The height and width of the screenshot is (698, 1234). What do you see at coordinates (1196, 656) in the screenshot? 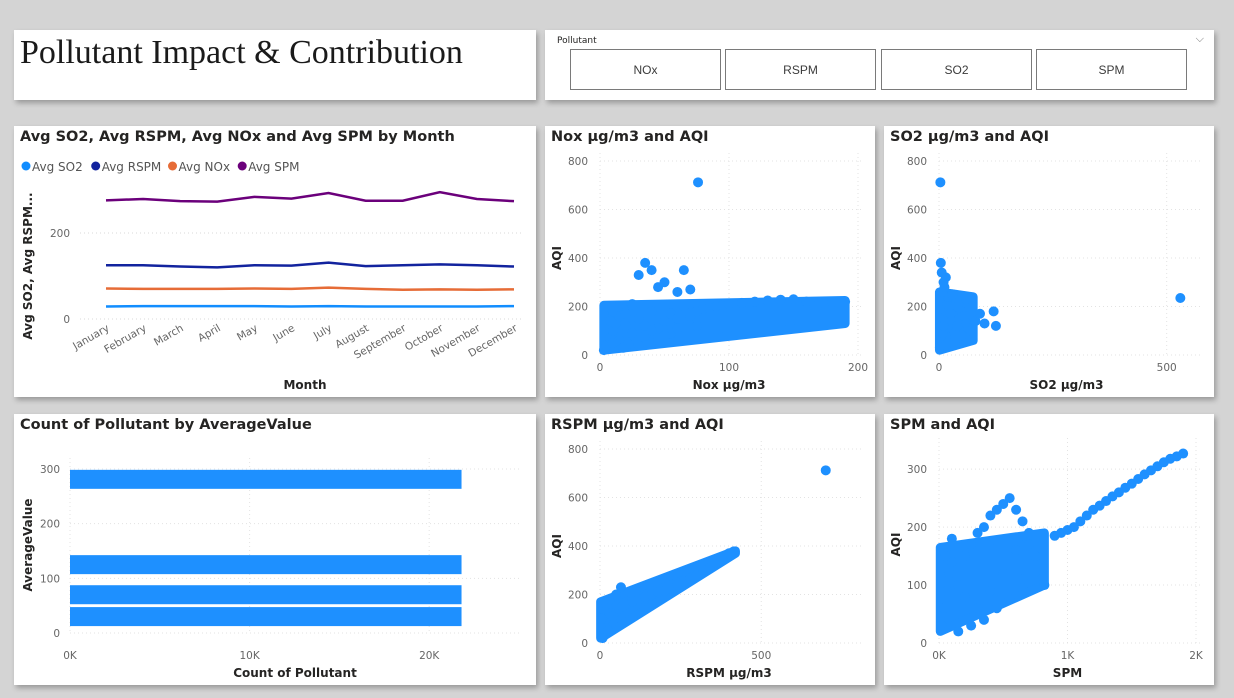
I see `x-tick-label: 2K` at bounding box center [1196, 656].